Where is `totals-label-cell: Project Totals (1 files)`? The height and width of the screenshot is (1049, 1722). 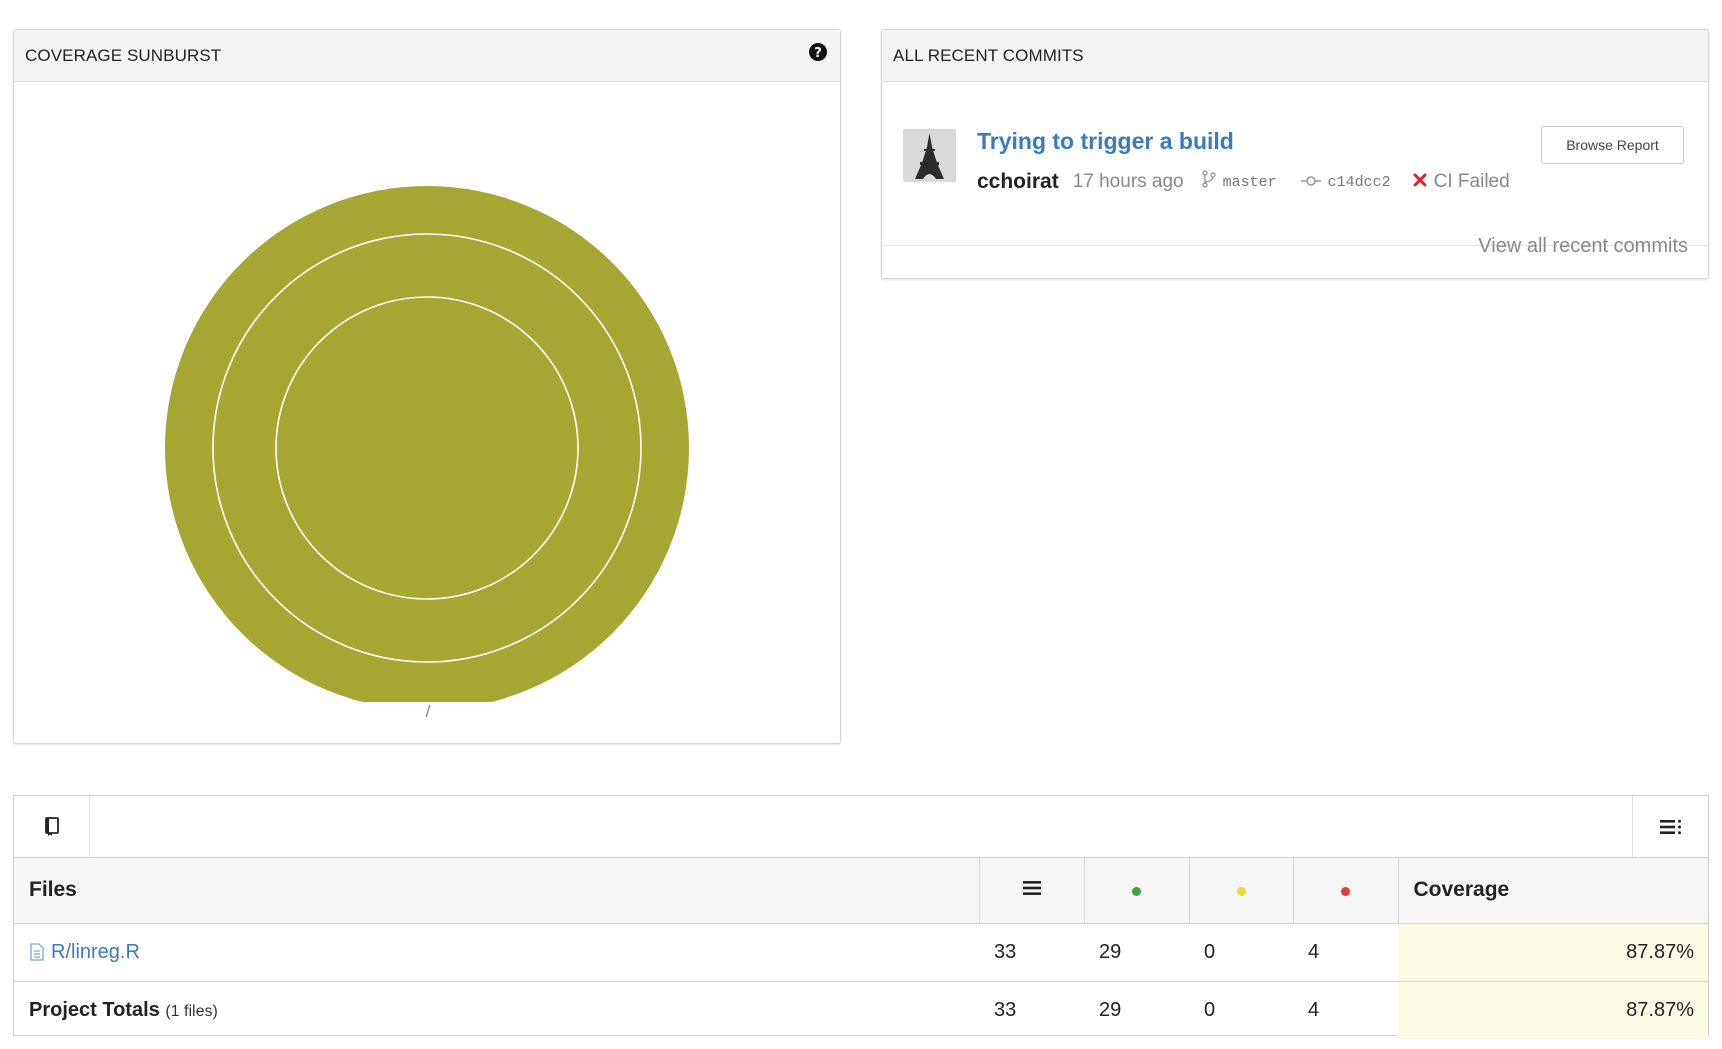
totals-label-cell: Project Totals (1 files) is located at coordinates (496, 1010).